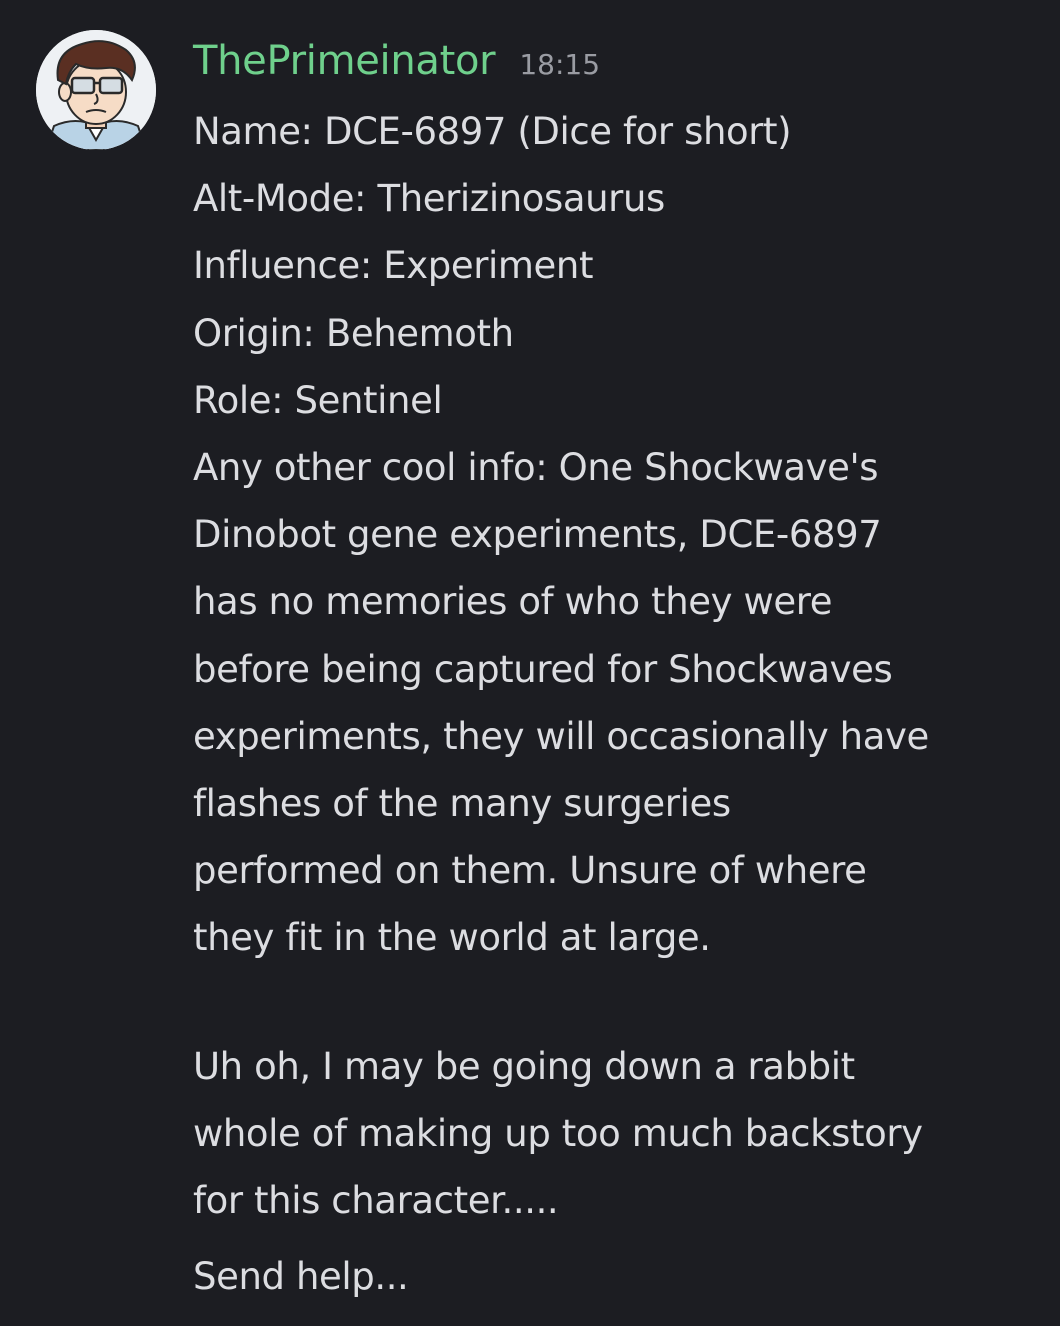 Image resolution: width=1060 pixels, height=1326 pixels. What do you see at coordinates (524, 1066) in the screenshot?
I see `message-line: Uh oh, I may be going down a rabbit` at bounding box center [524, 1066].